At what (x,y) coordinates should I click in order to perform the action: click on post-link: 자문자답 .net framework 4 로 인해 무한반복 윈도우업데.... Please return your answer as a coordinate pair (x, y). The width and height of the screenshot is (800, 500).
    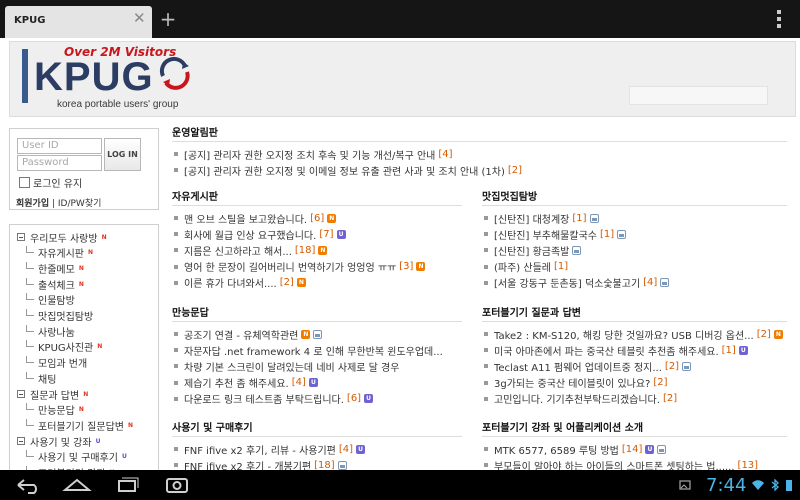
    Looking at the image, I should click on (308, 350).